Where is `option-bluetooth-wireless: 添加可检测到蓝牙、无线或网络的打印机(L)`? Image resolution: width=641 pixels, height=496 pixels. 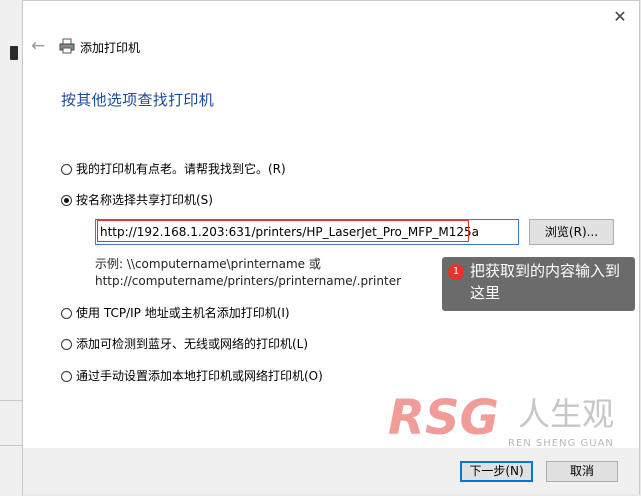
option-bluetooth-wireless: 添加可检测到蓝牙、无线或网络的打印机(L) is located at coordinates (184, 344).